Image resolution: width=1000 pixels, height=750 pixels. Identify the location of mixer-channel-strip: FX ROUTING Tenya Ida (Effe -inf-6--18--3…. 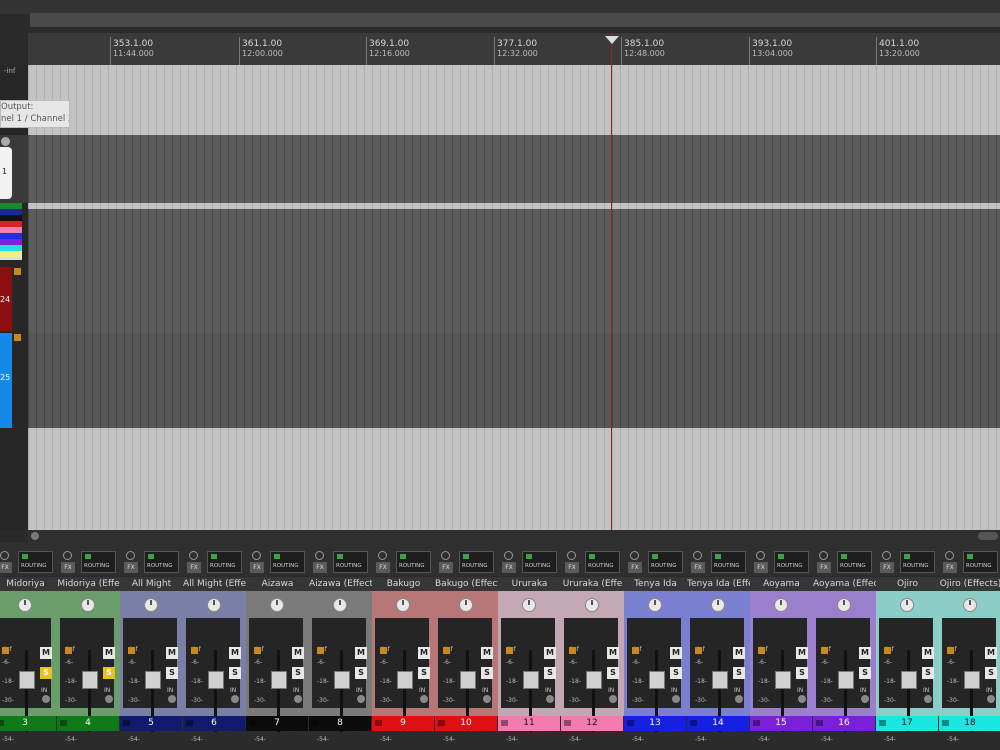
(718, 642).